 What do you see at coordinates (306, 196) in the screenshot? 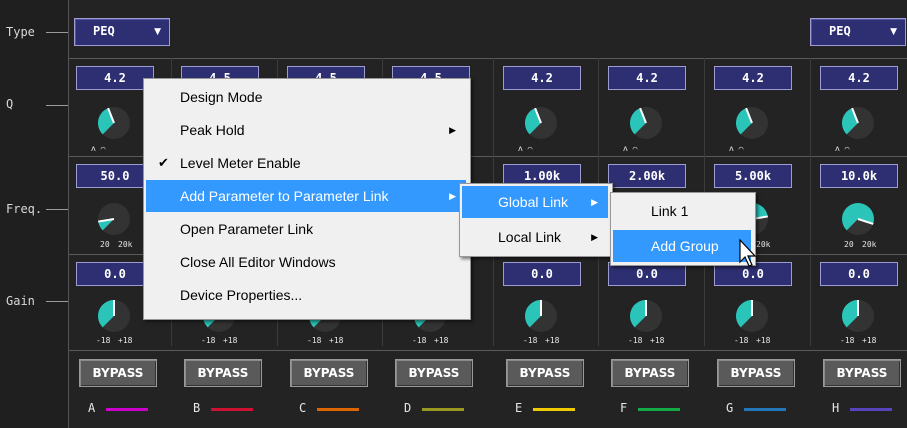
I see `menu-item-add-parameter-link: Add Parameter to Parameter Link ▶` at bounding box center [306, 196].